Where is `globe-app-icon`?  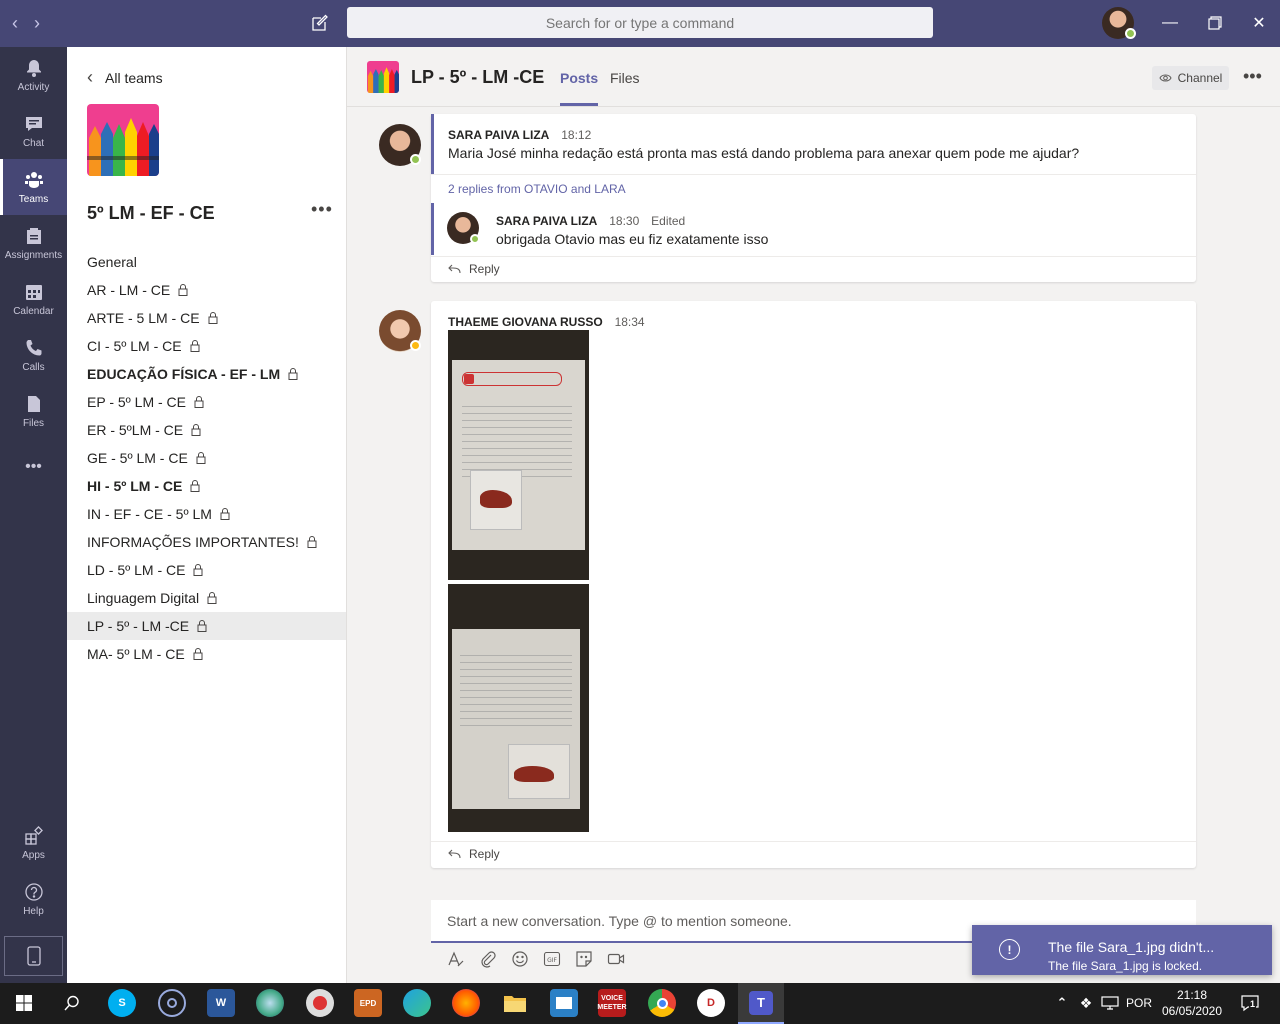 globe-app-icon is located at coordinates (270, 1003).